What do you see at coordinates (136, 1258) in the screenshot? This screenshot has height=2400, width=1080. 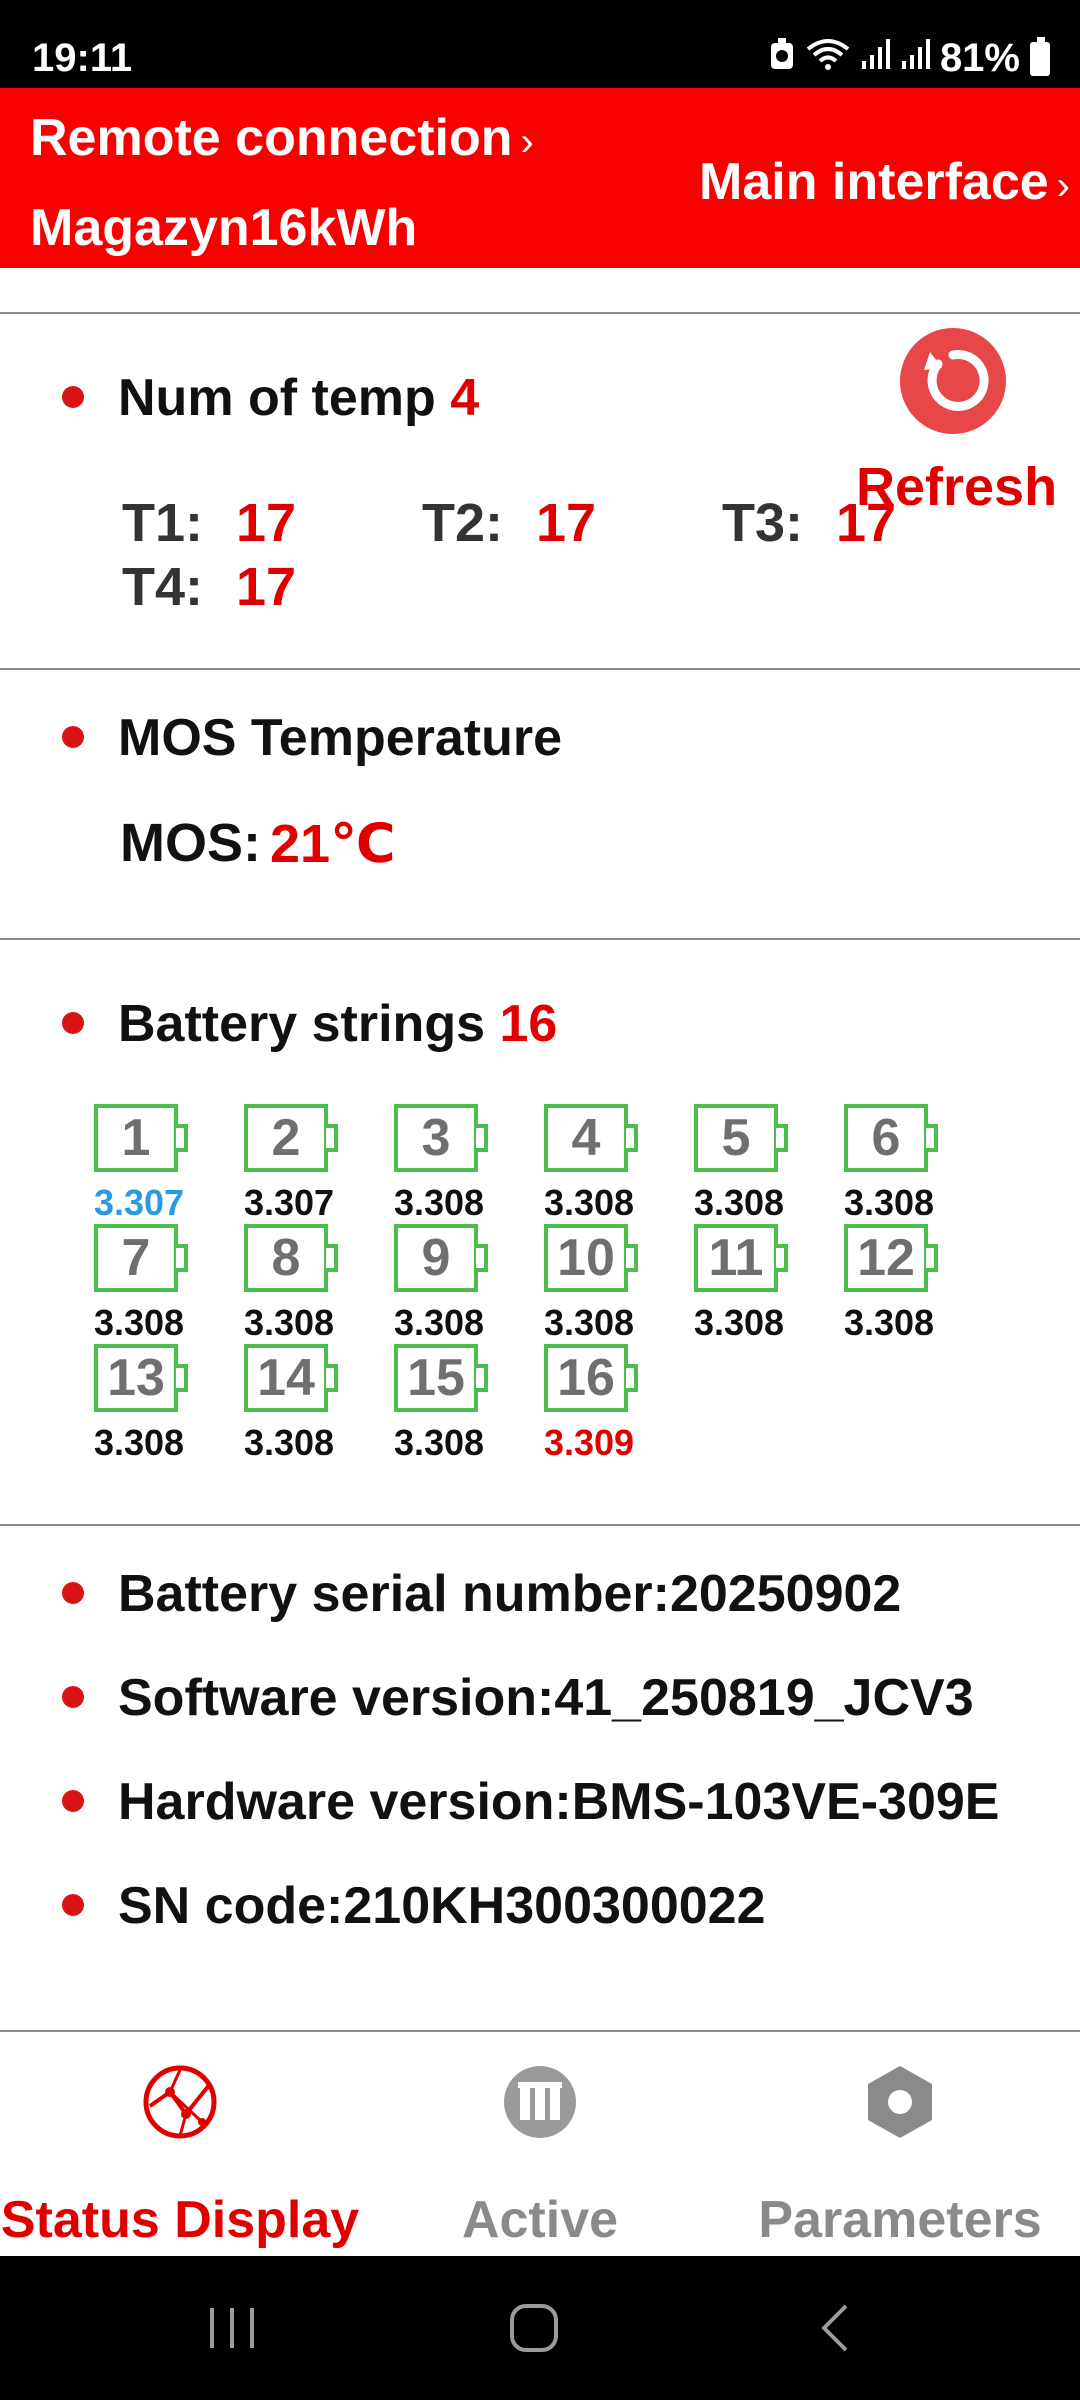 I see `battery-cell-number: 7` at bounding box center [136, 1258].